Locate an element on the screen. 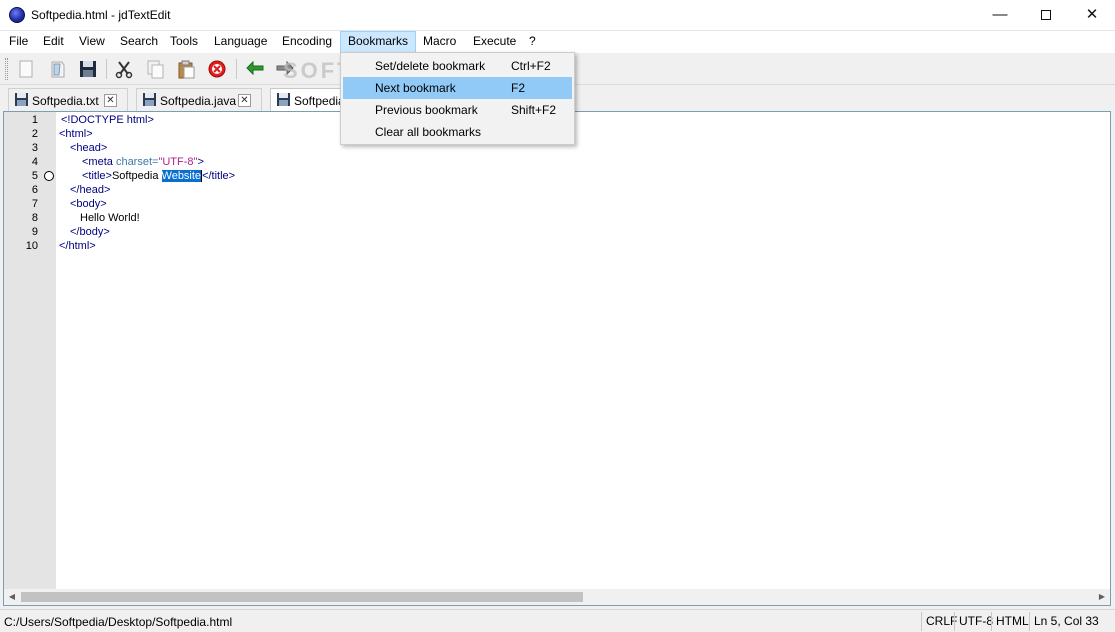 Image resolution: width=1115 pixels, height=632 pixels. menu-item-label: Set/delete bookmark is located at coordinates (430, 66).